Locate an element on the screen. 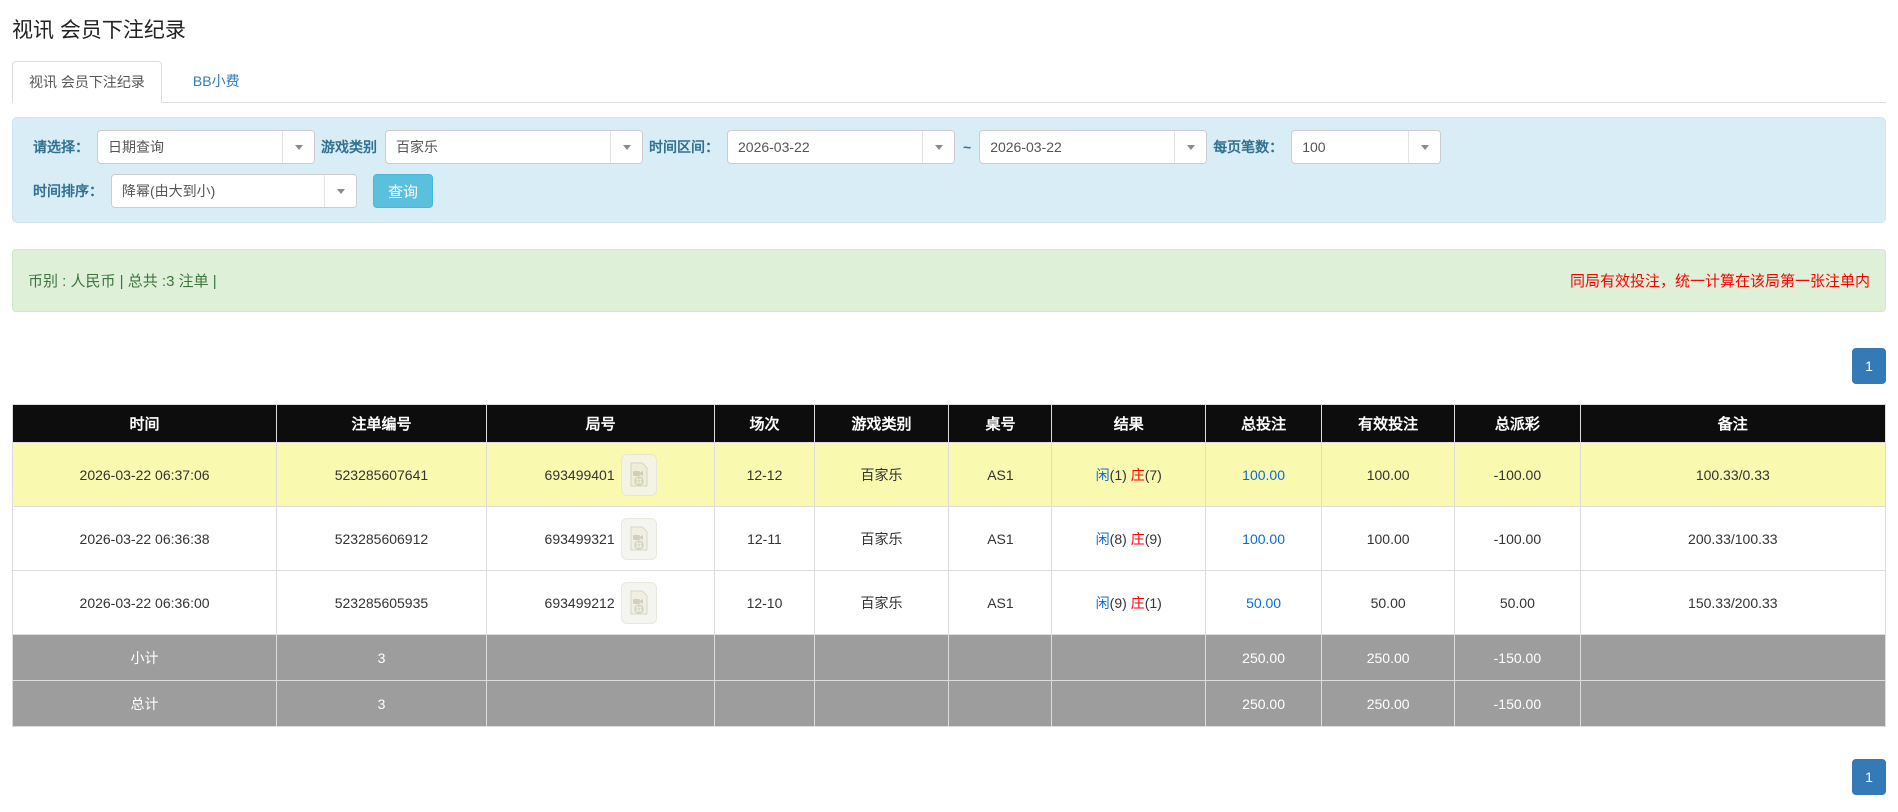 The width and height of the screenshot is (1898, 812). subtotal-label: 小计 is located at coordinates (144, 657).